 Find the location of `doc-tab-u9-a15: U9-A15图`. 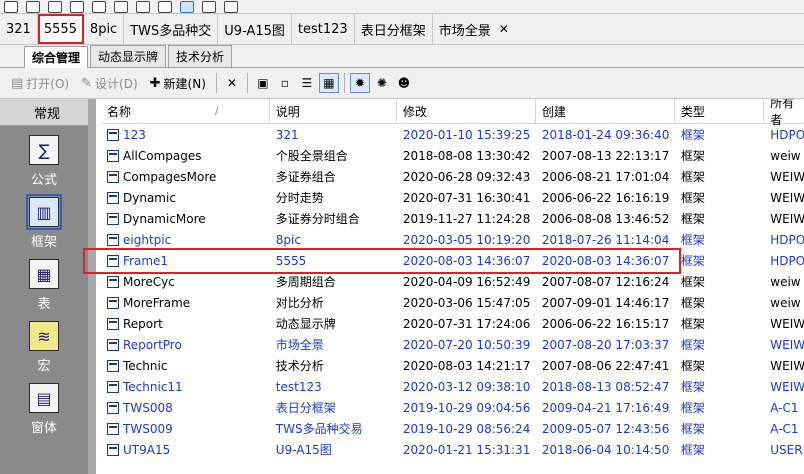

doc-tab-u9-a15: U9-A15图 is located at coordinates (255, 29).